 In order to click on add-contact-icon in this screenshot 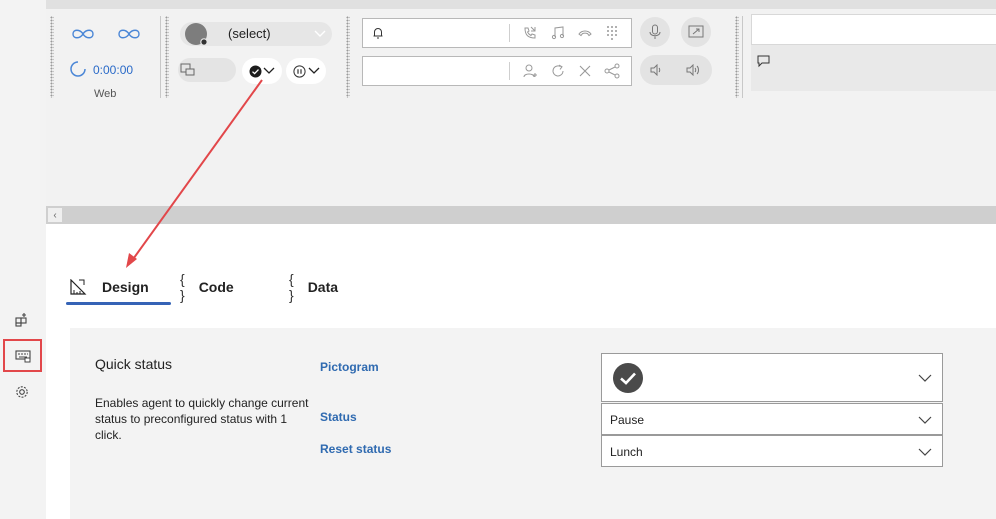, I will do `click(530, 71)`.